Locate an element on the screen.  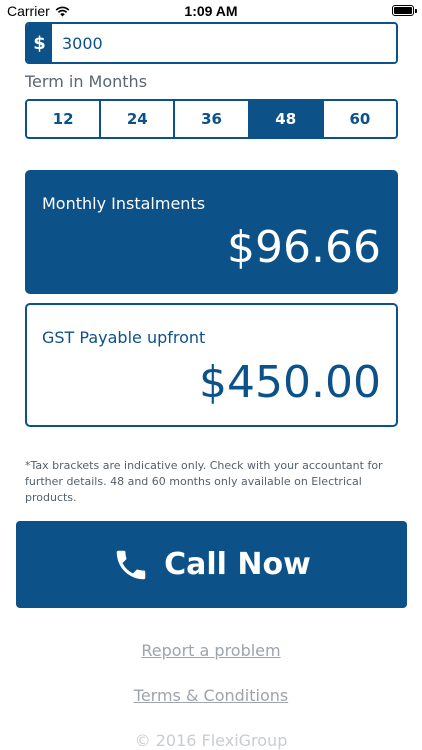
gst-payable-value: $450.00 is located at coordinates (290, 382).